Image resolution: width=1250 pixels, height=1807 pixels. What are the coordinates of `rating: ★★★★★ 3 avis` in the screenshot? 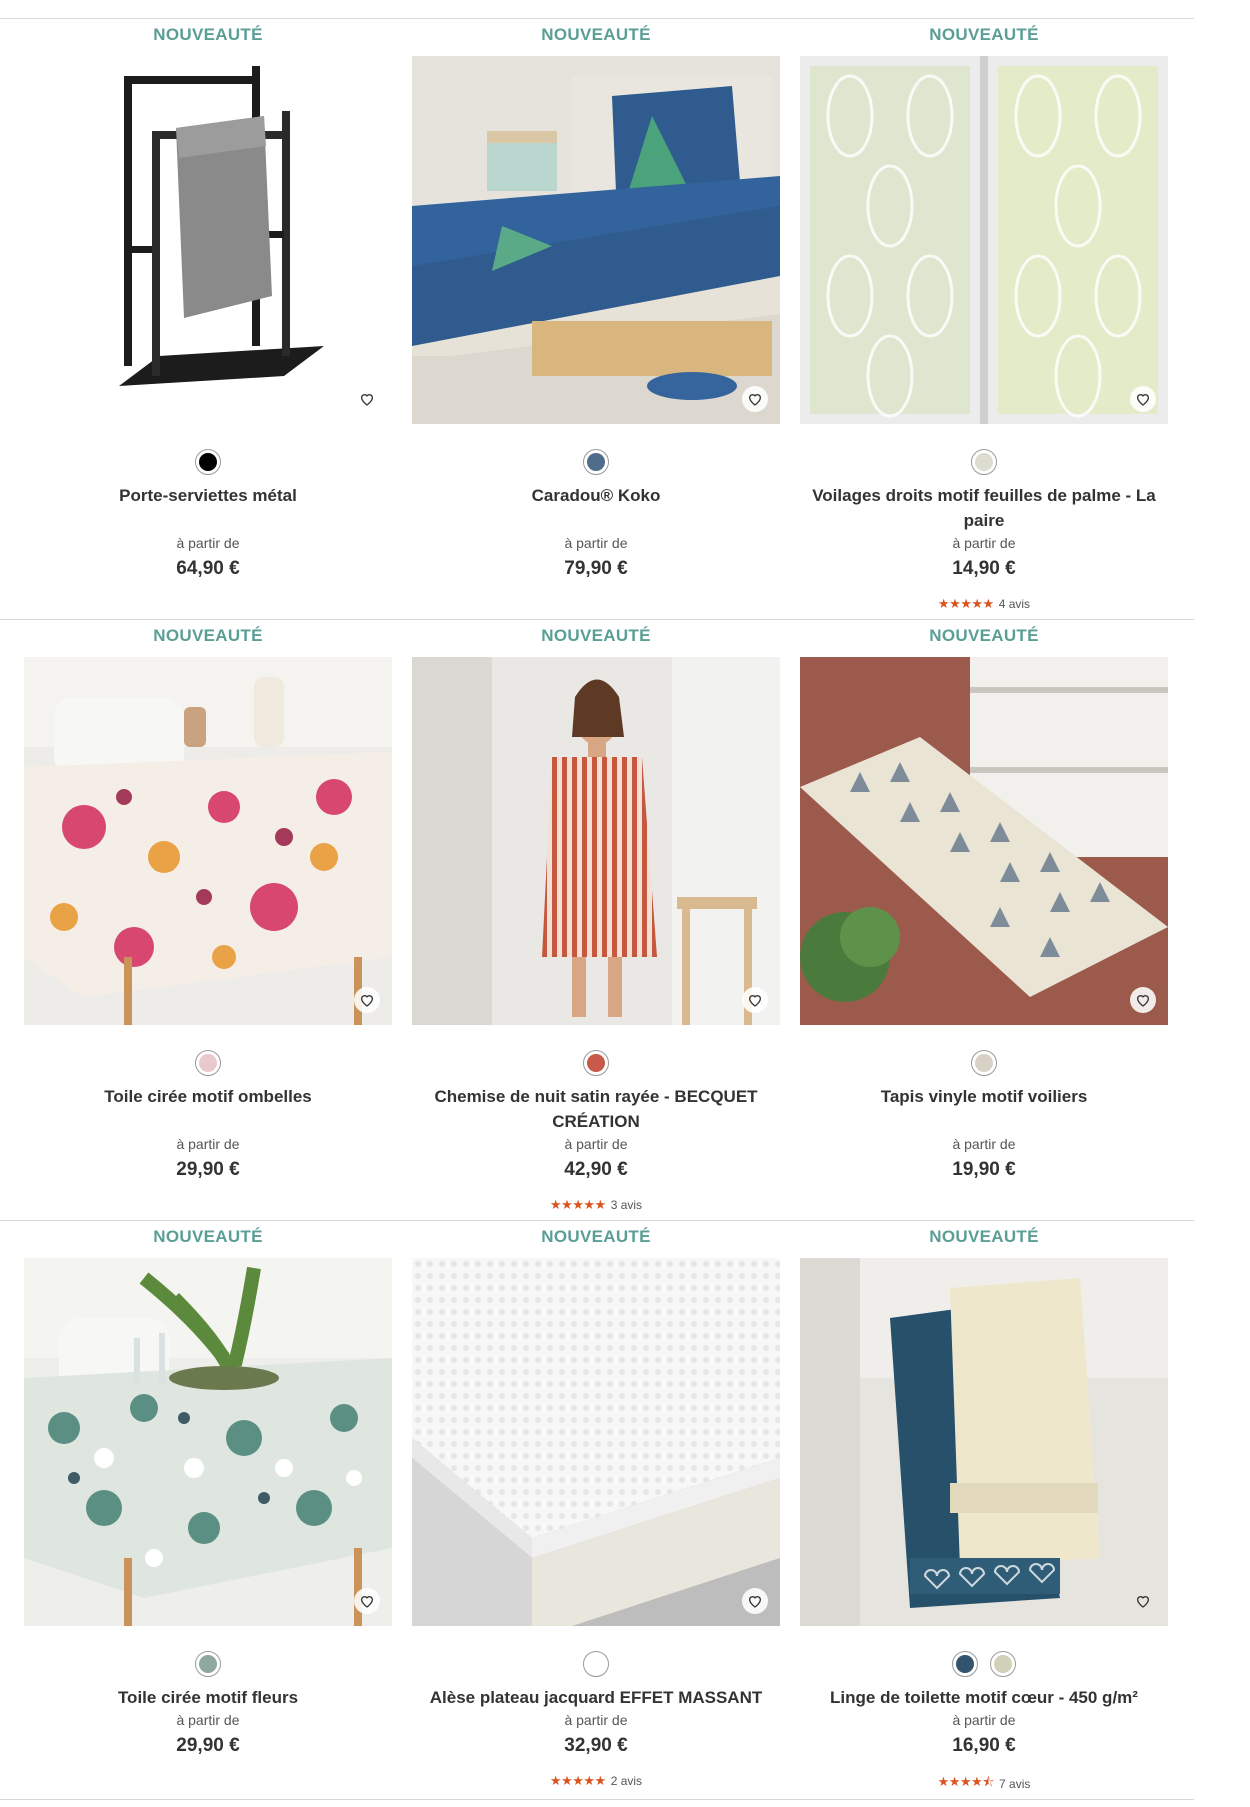 It's located at (596, 1205).